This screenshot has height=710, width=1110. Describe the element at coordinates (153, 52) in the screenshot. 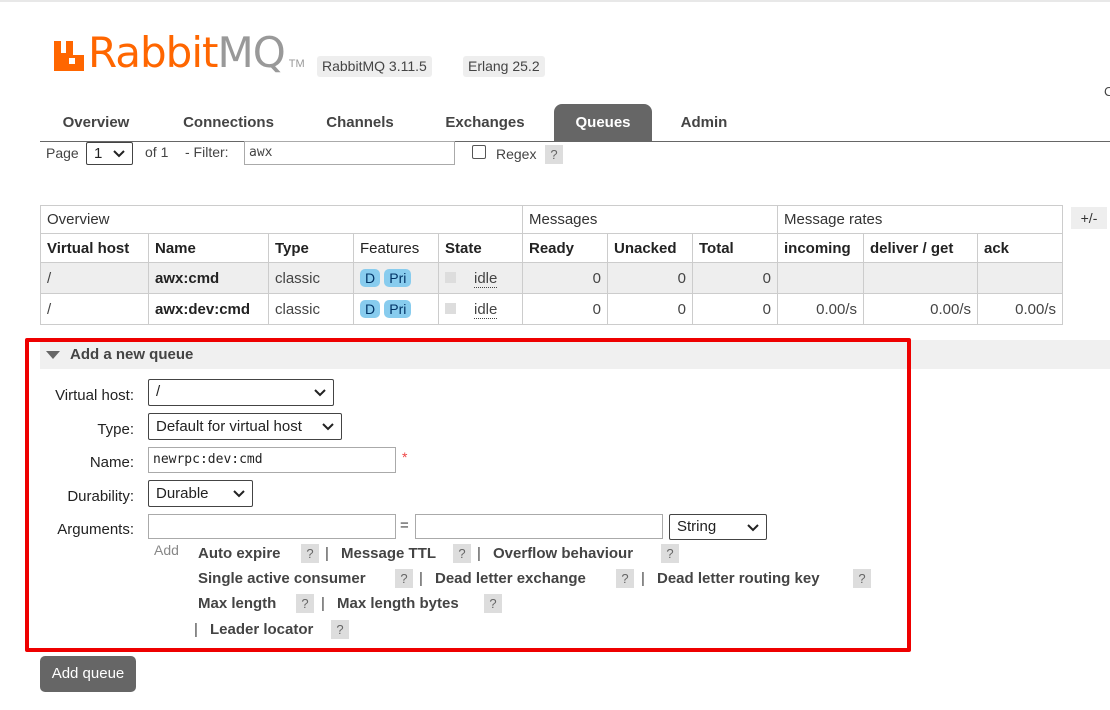

I see `logo-rabbit-text: Rabbit` at that location.